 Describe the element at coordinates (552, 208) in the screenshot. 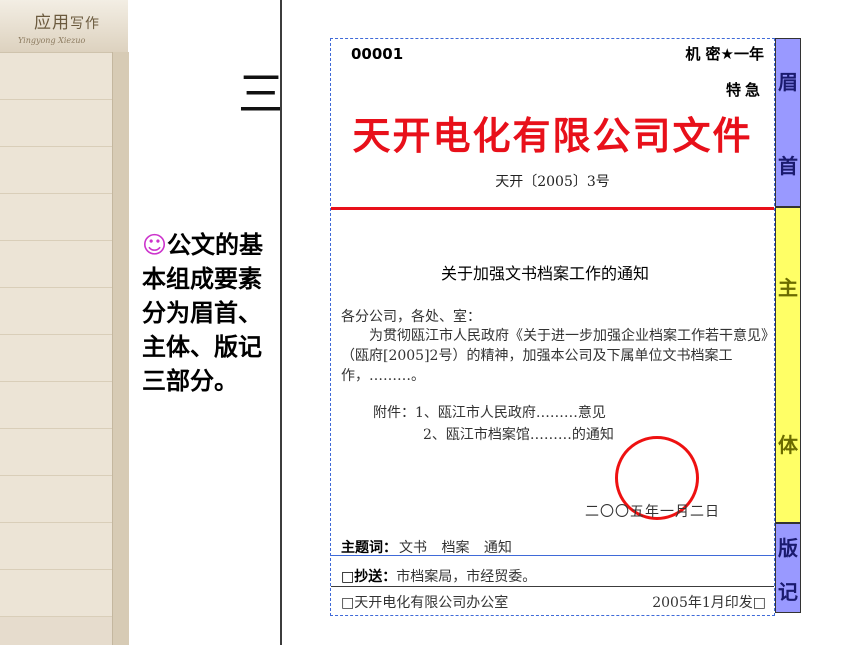

I see `red-separator` at that location.